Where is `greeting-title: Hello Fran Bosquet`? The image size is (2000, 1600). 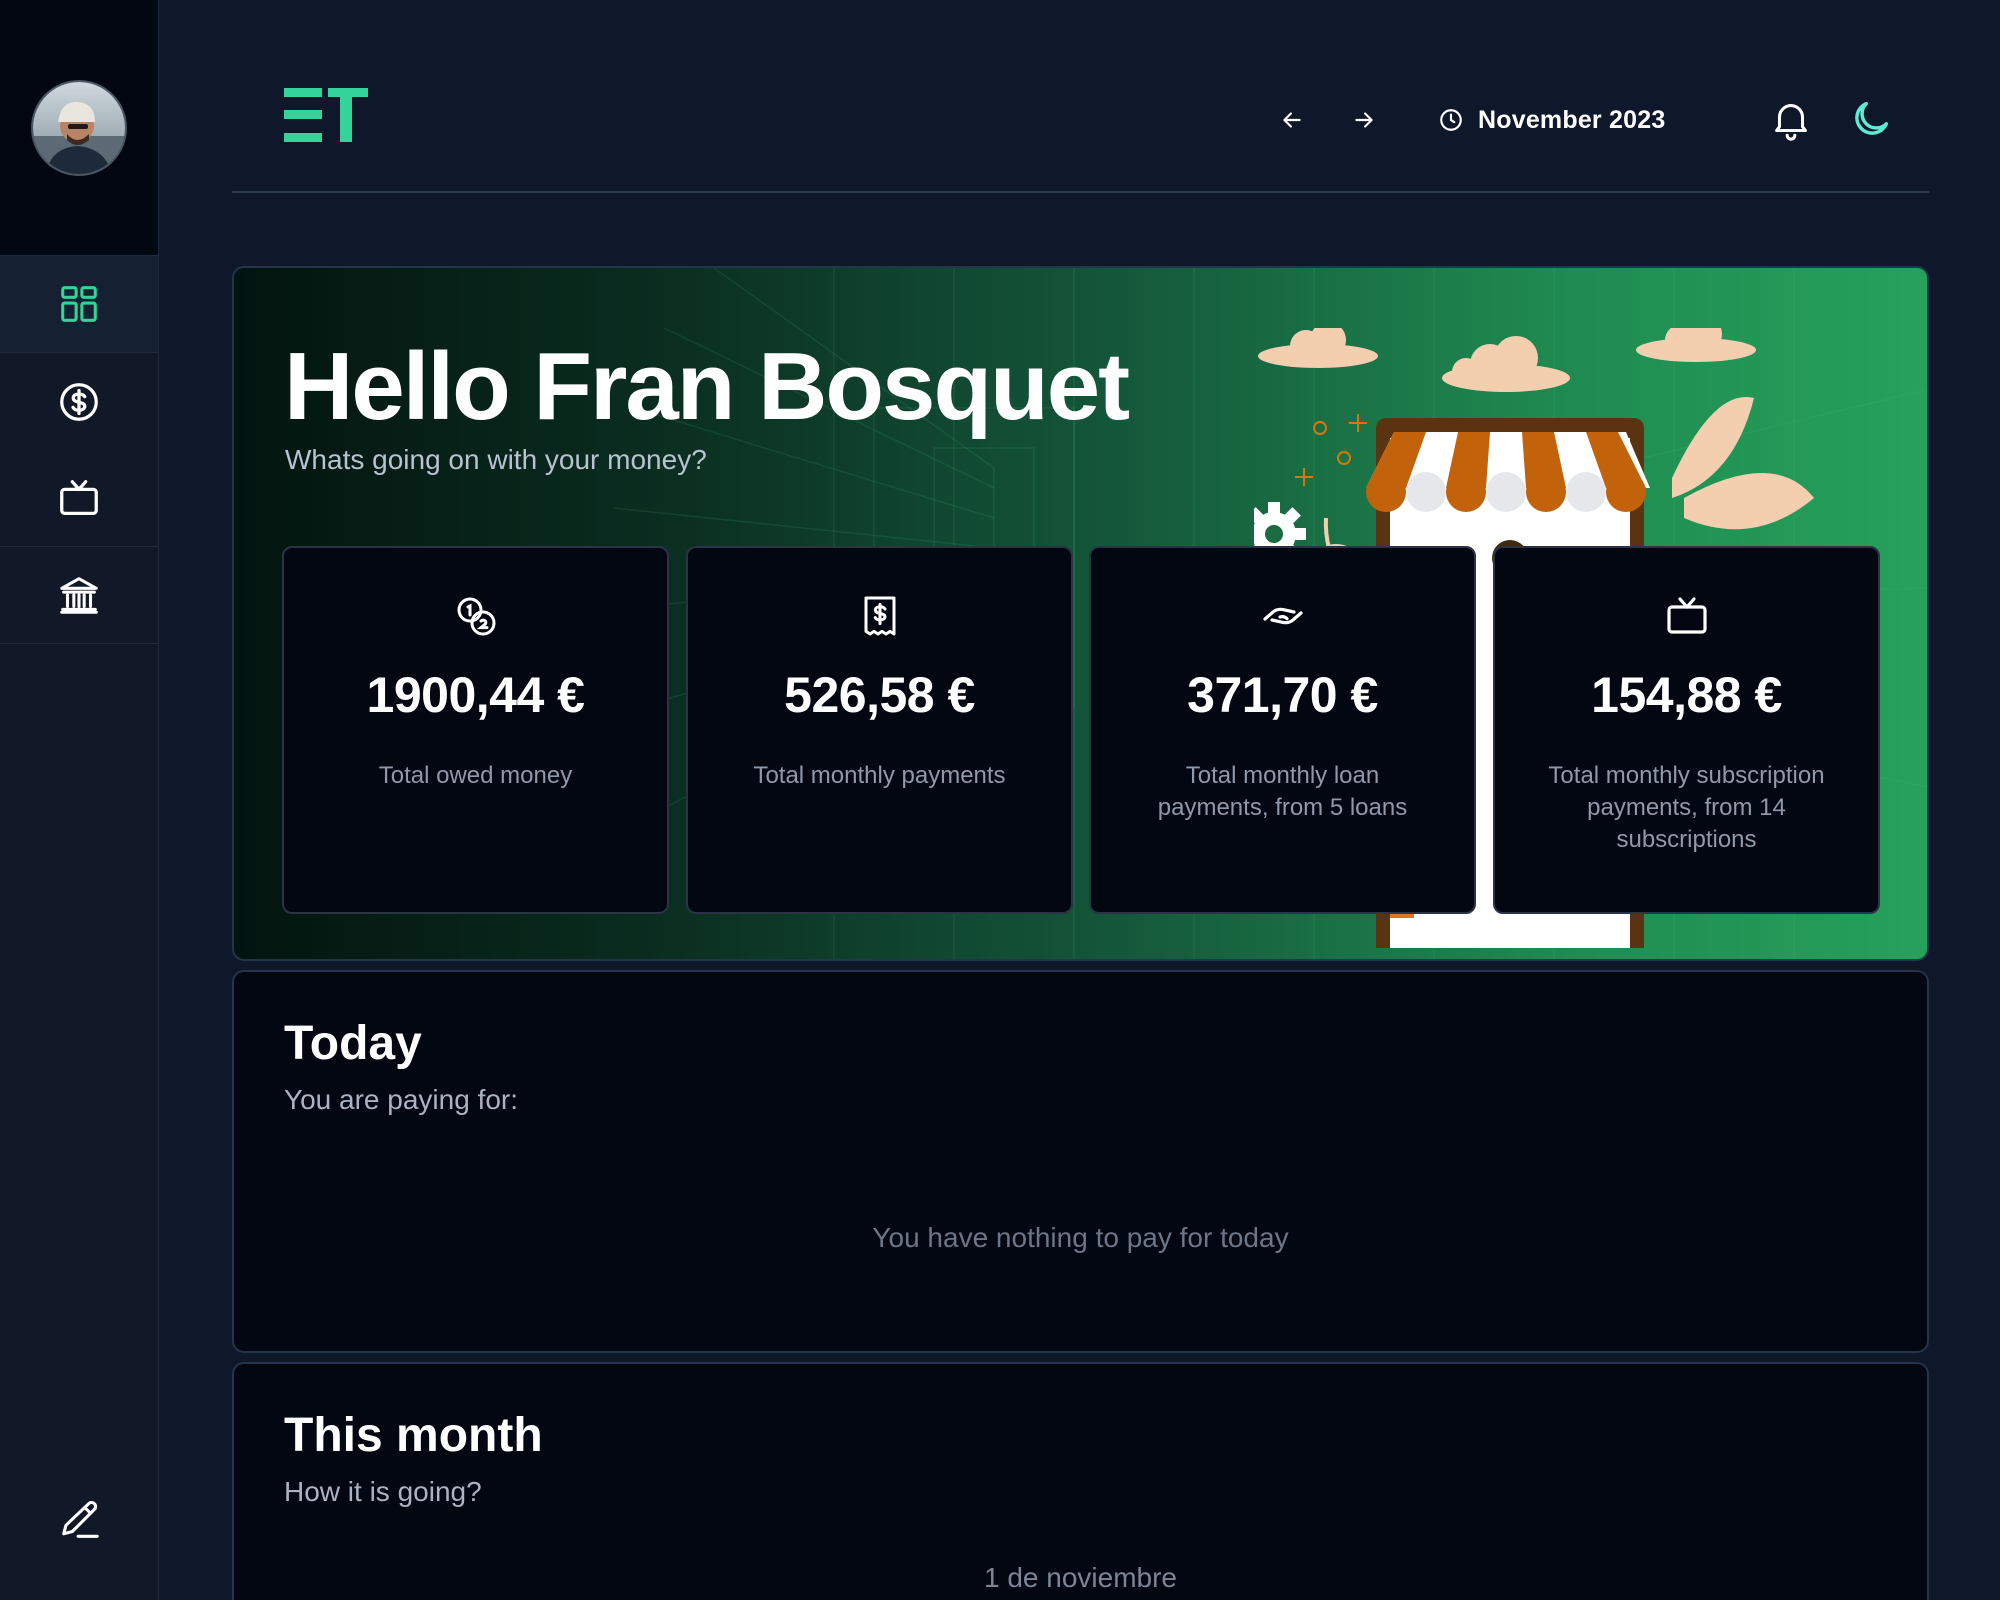 greeting-title: Hello Fran Bosquet is located at coordinates (707, 386).